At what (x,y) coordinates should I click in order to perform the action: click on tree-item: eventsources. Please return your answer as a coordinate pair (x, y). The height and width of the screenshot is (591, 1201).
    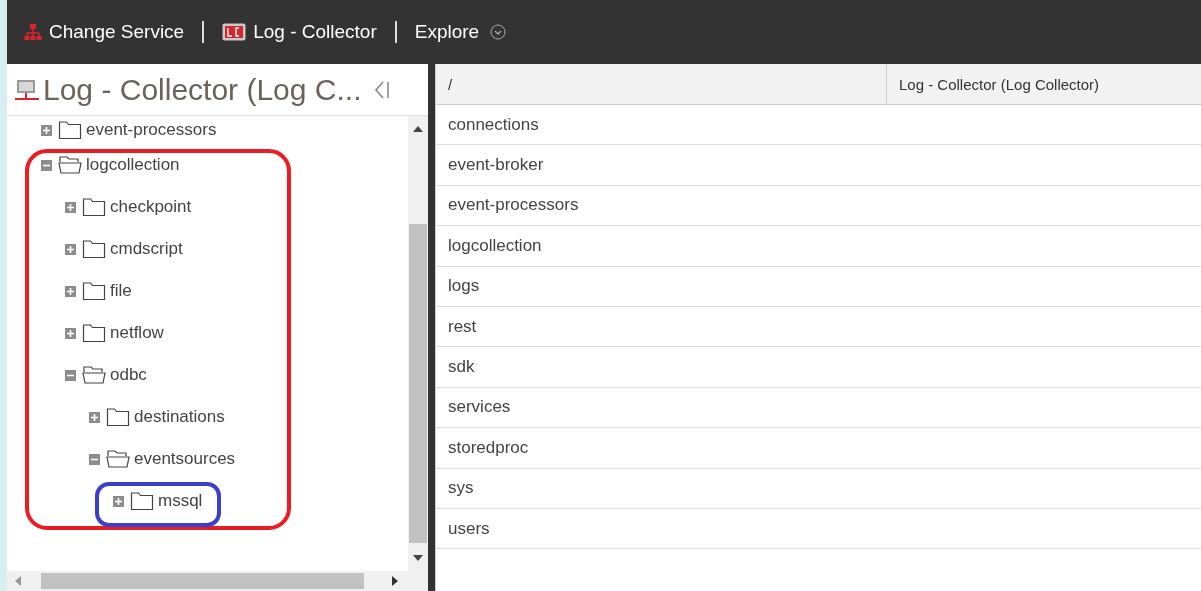
    Looking at the image, I should click on (185, 459).